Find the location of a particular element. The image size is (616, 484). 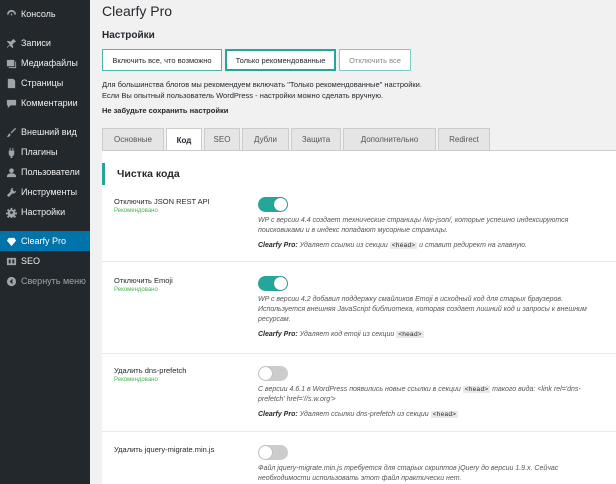

tab-redirect: Redirect is located at coordinates (464, 139).